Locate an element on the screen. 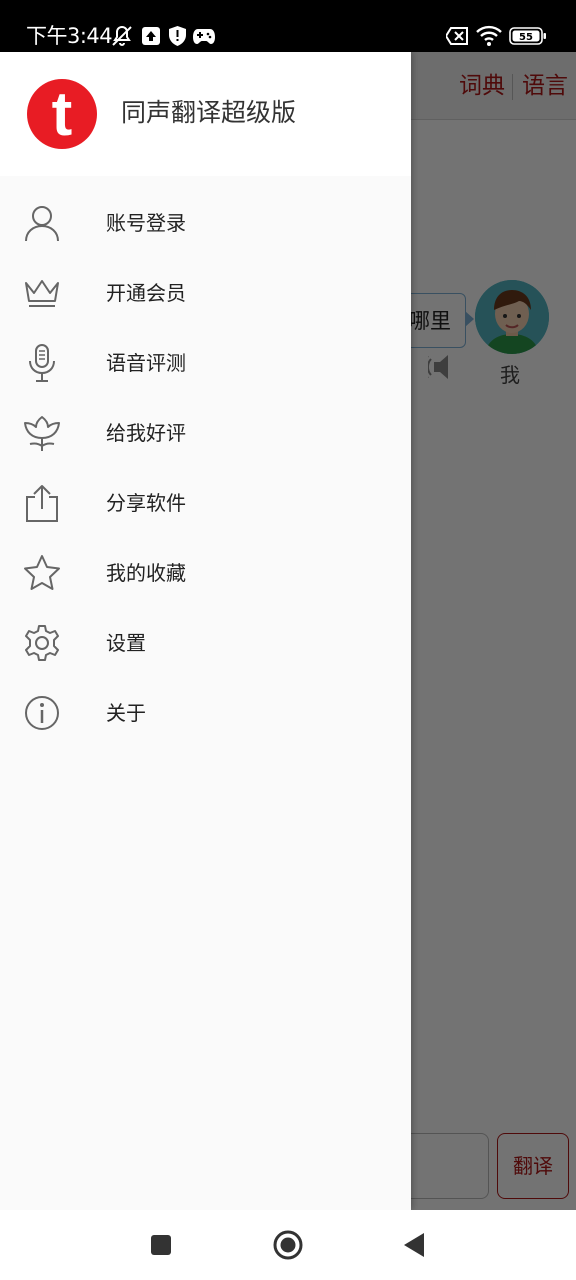 The height and width of the screenshot is (1280, 576). drawer-header: t 同声翻译超级版 is located at coordinates (205, 114).